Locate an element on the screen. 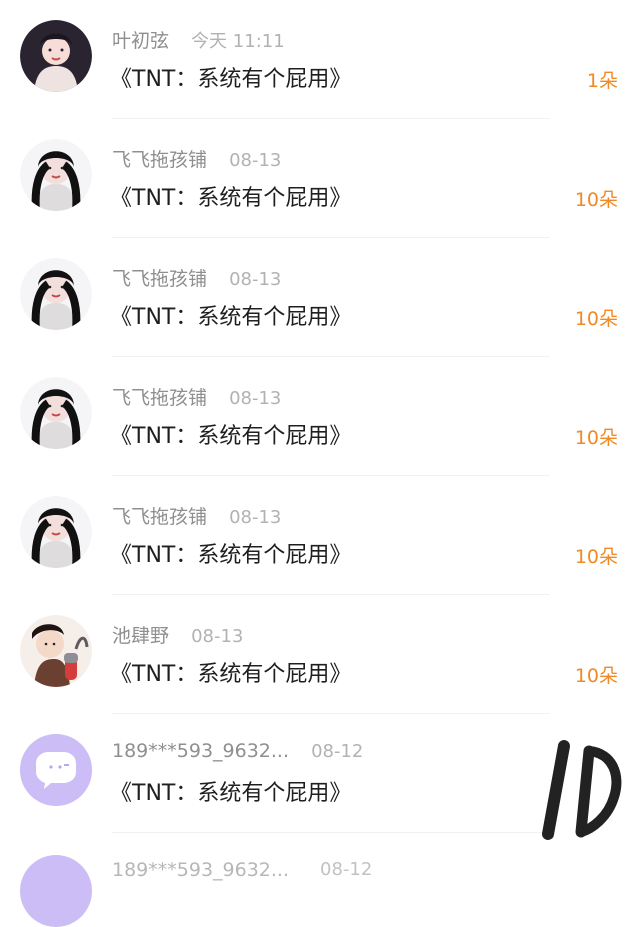  sender-name: 189***593_9632... 08-12 is located at coordinates (237, 751).